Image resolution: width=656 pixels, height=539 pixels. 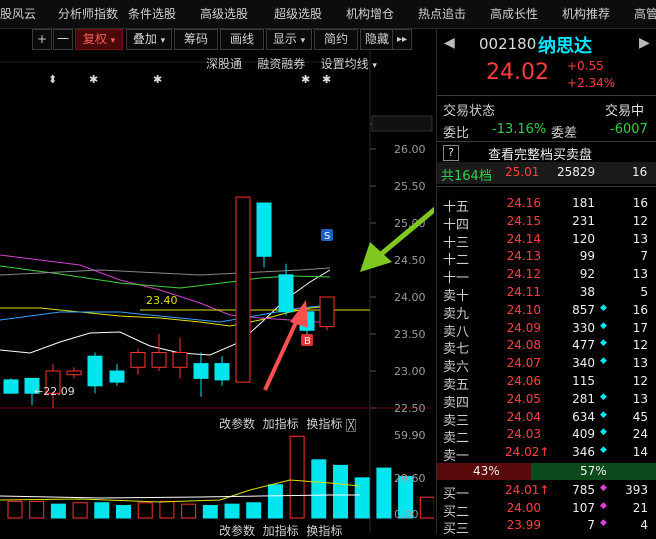 What do you see at coordinates (523, 327) in the screenshot?
I see `book-price: 24.09` at bounding box center [523, 327].